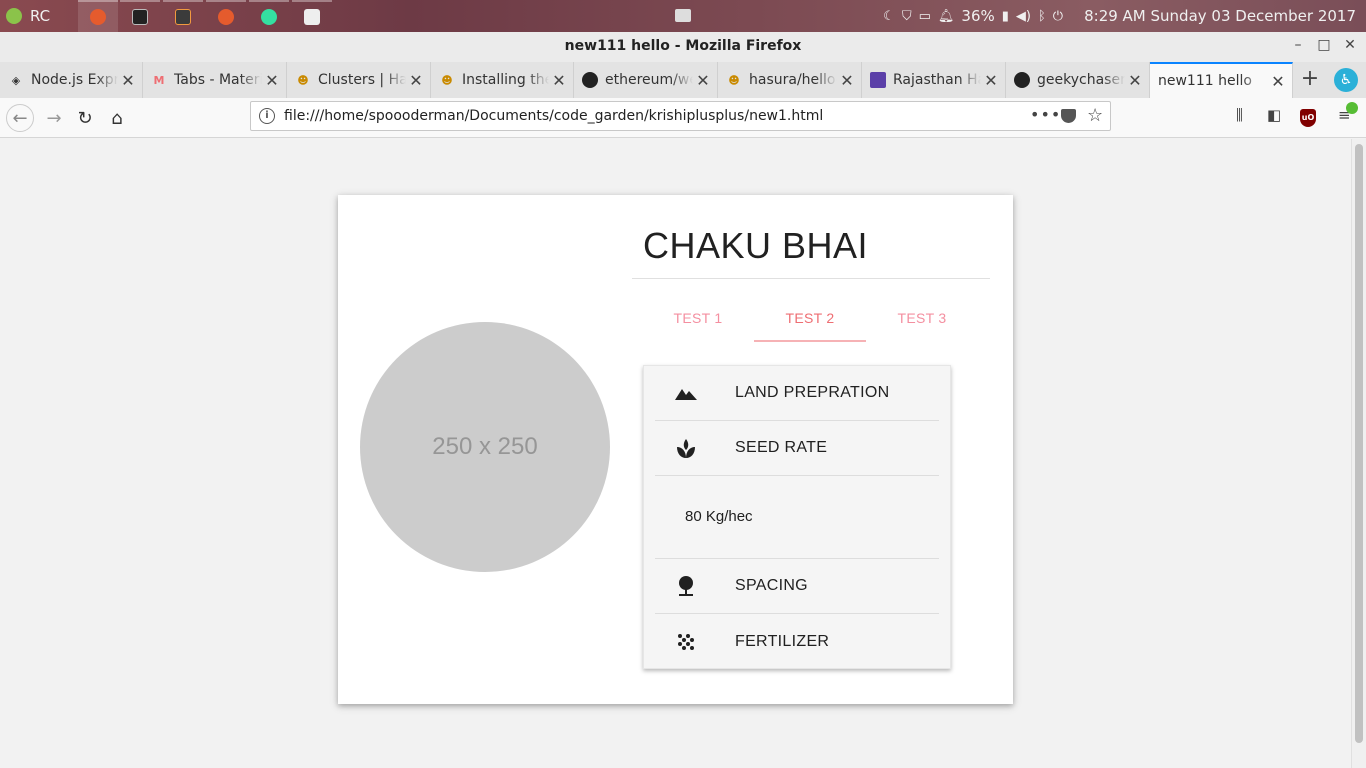 The height and width of the screenshot is (768, 1366). What do you see at coordinates (1045, 114) in the screenshot?
I see `page-actions-icon: •••` at bounding box center [1045, 114].